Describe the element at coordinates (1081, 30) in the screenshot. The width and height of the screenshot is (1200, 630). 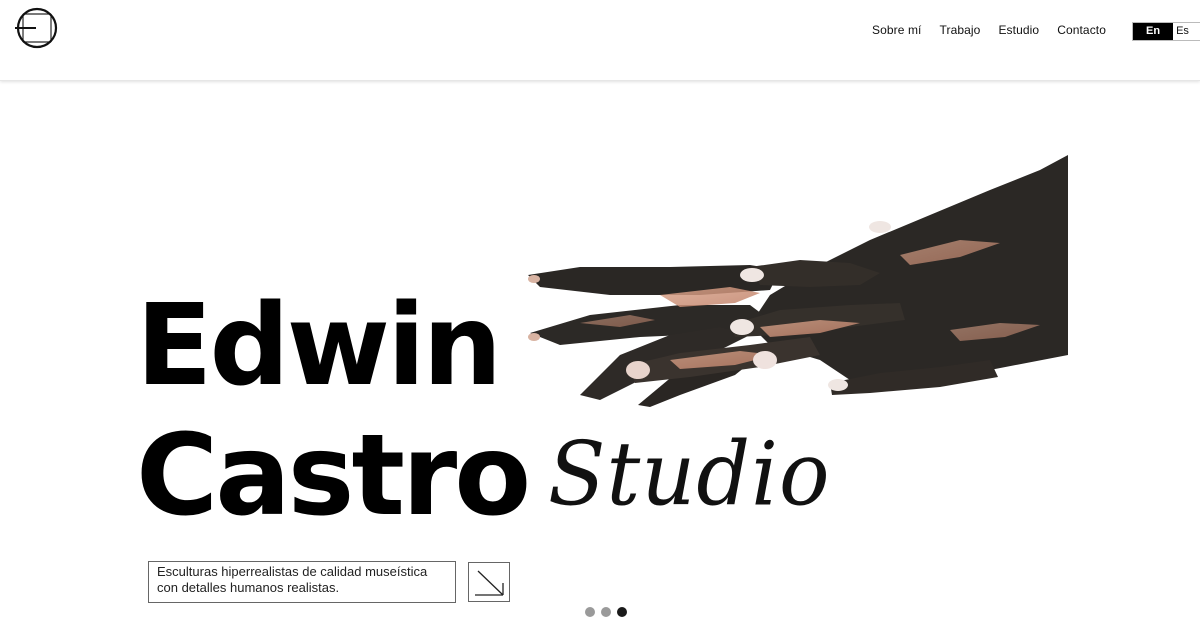
I see `nav-item-contacto: Contacto` at that location.